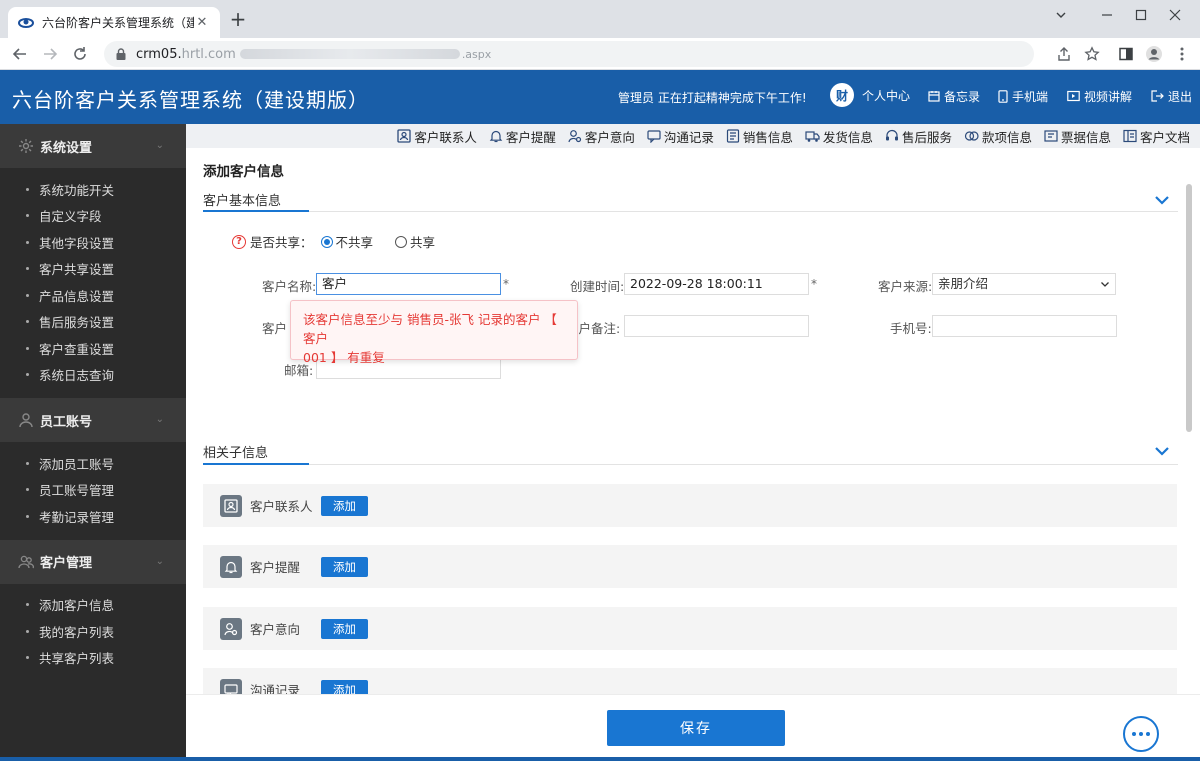 This screenshot has width=1200, height=761. I want to click on toolbar-contacts: 客户联系人, so click(437, 136).